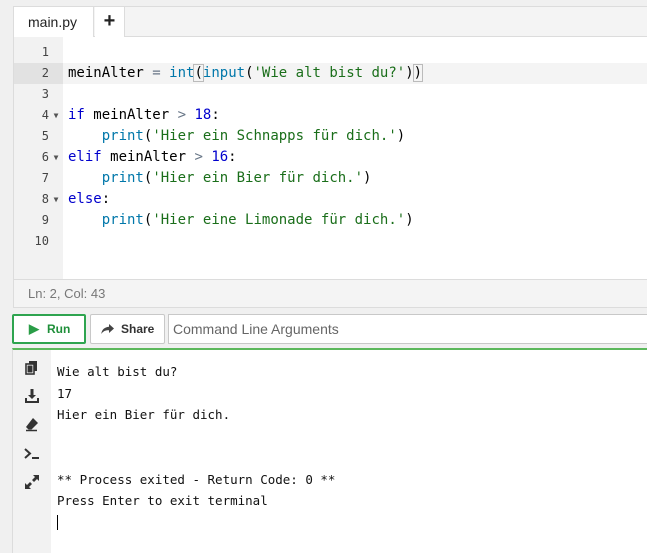 The image size is (647, 553). What do you see at coordinates (34, 328) in the screenshot?
I see `play-icon: ▶` at bounding box center [34, 328].